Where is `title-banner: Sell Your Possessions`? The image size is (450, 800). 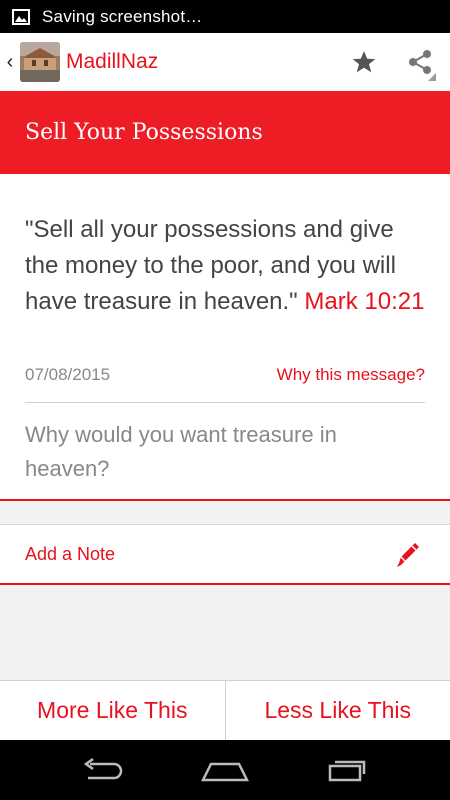 title-banner: Sell Your Possessions is located at coordinates (225, 132).